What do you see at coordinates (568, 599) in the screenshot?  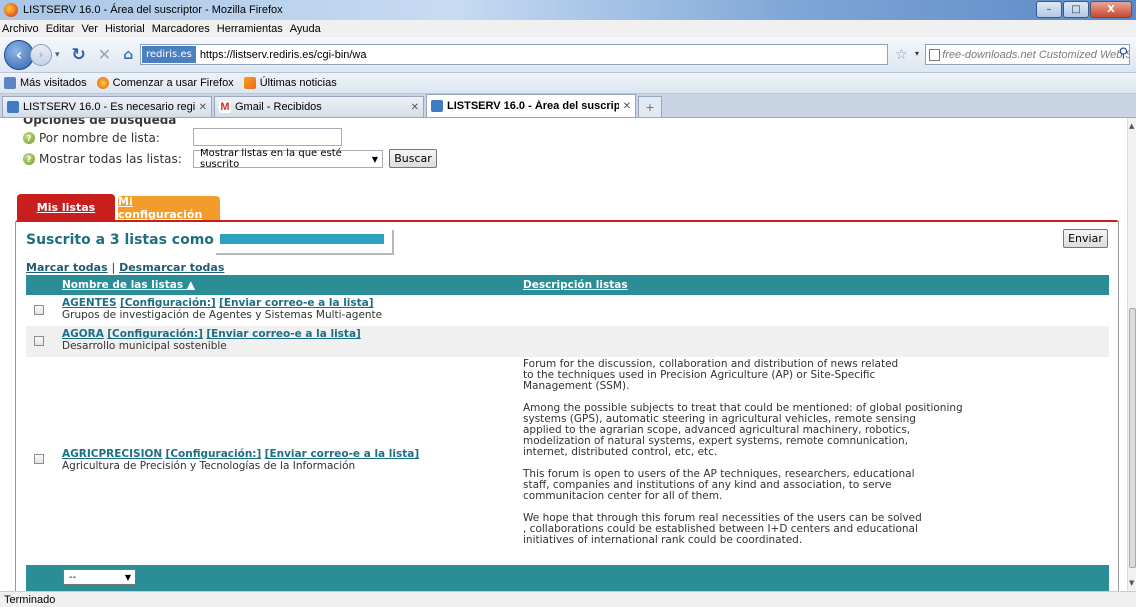 I see `status-bar: Terminado` at bounding box center [568, 599].